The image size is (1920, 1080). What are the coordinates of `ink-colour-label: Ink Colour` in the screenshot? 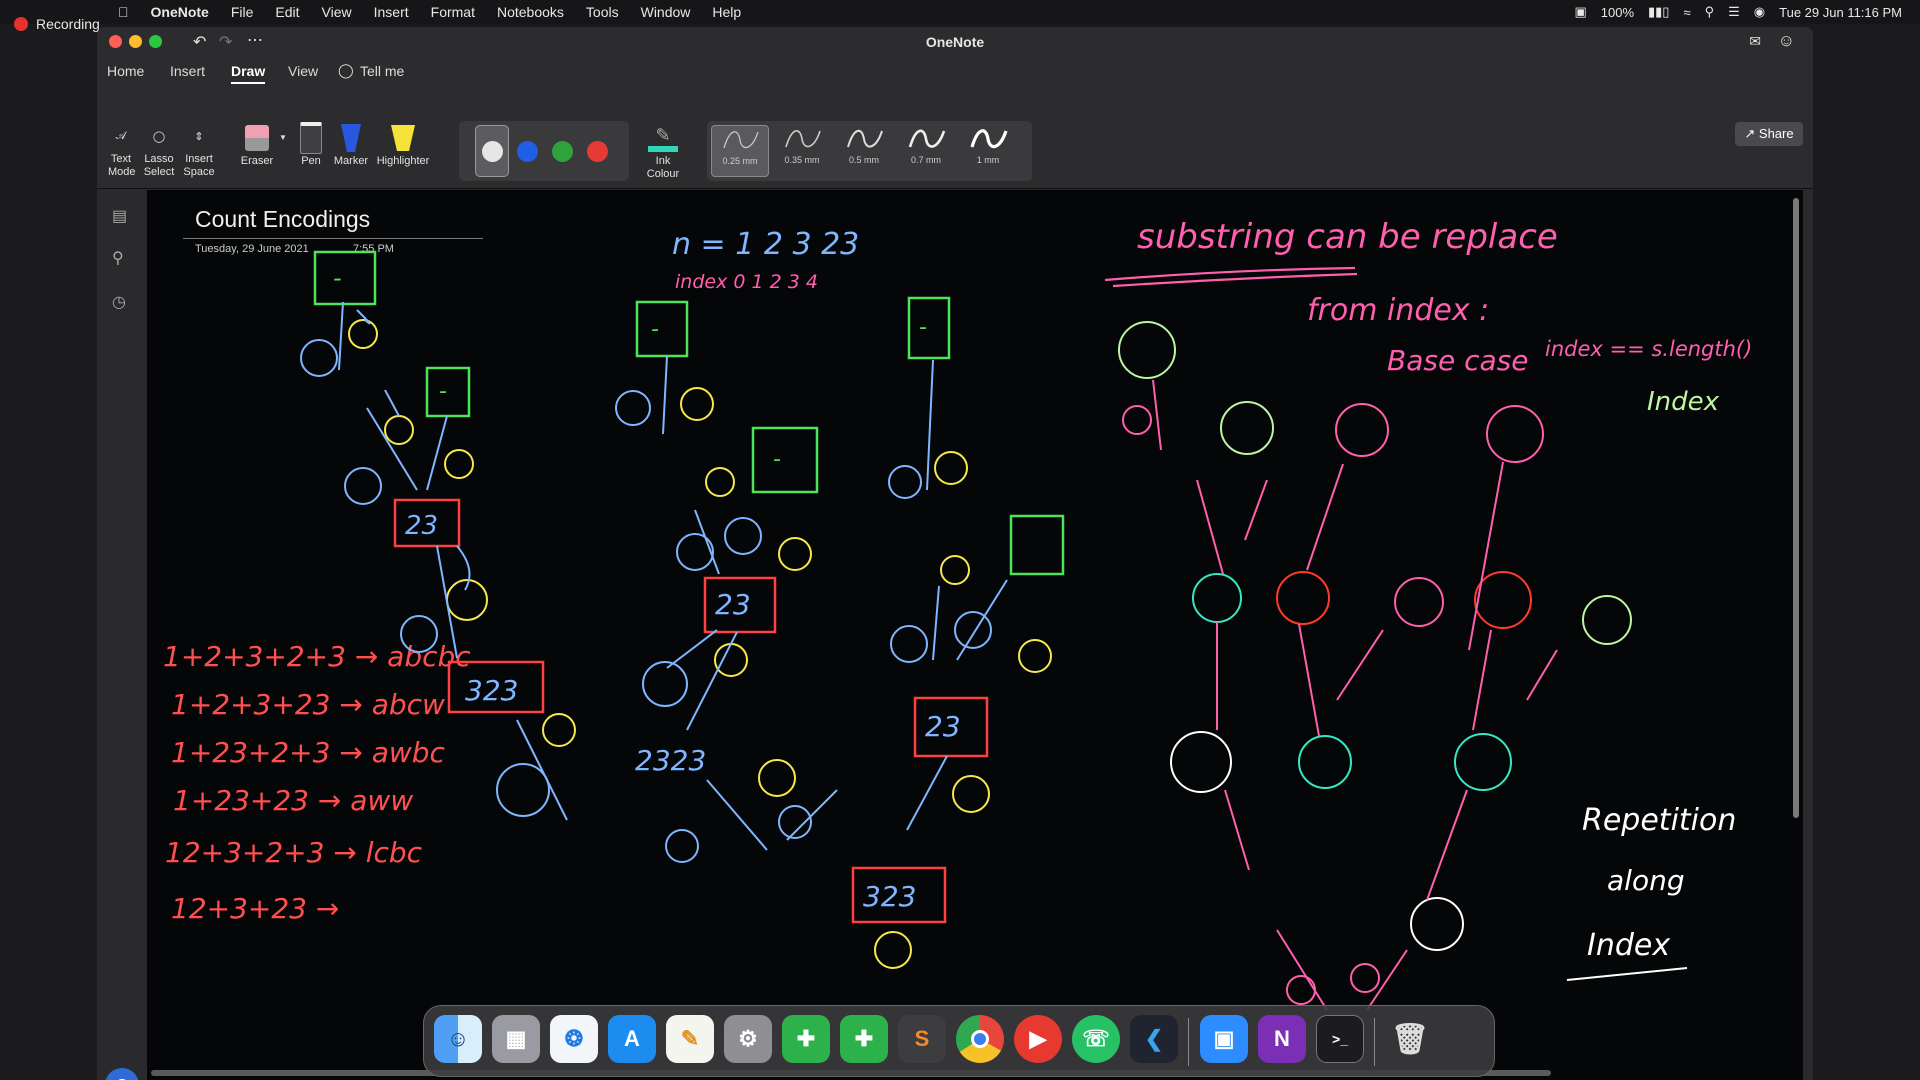 It's located at (663, 167).